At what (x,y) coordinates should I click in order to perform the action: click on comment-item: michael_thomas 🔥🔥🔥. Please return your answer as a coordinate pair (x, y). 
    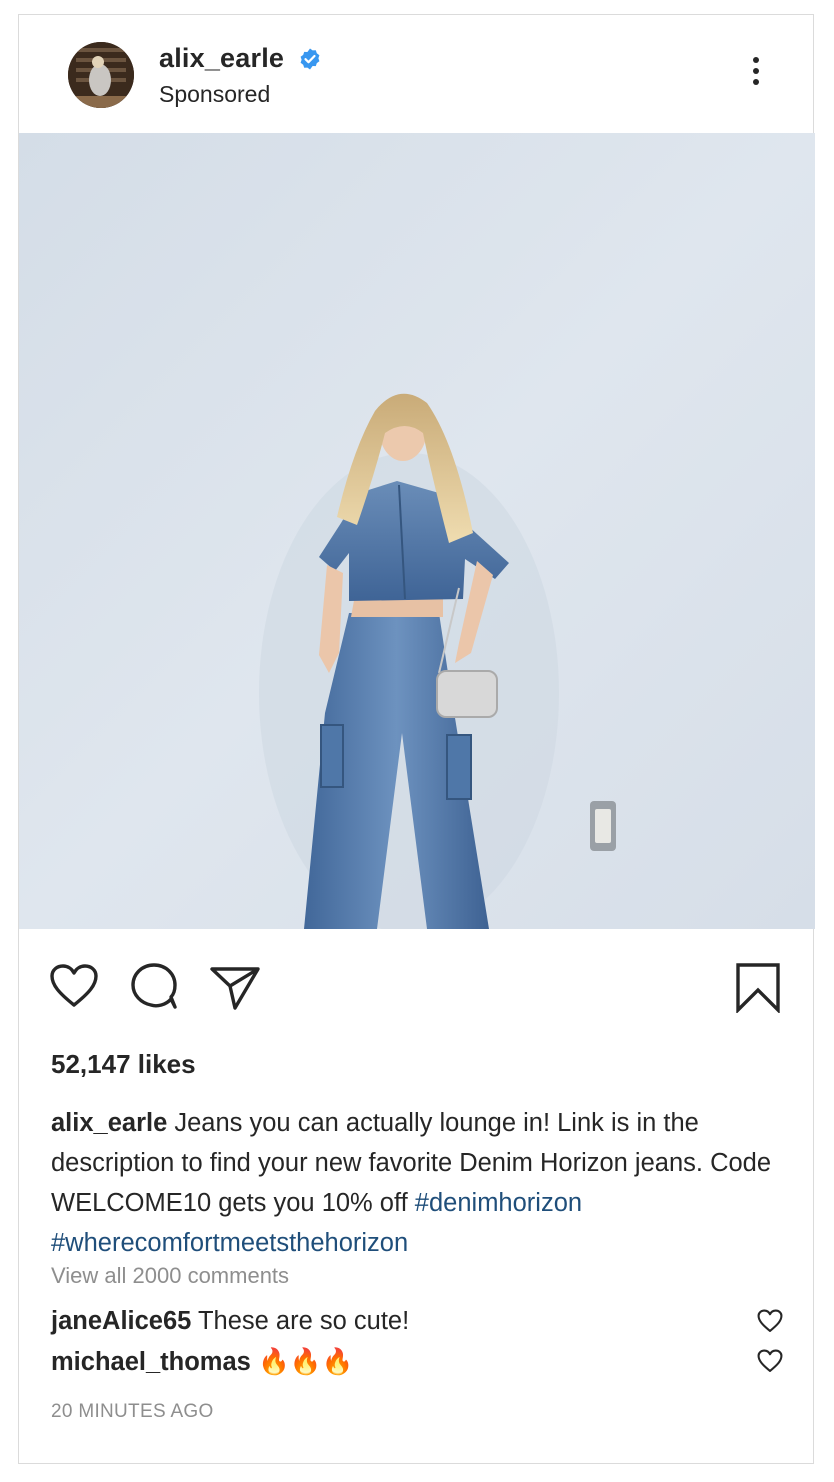
    Looking at the image, I should click on (202, 1362).